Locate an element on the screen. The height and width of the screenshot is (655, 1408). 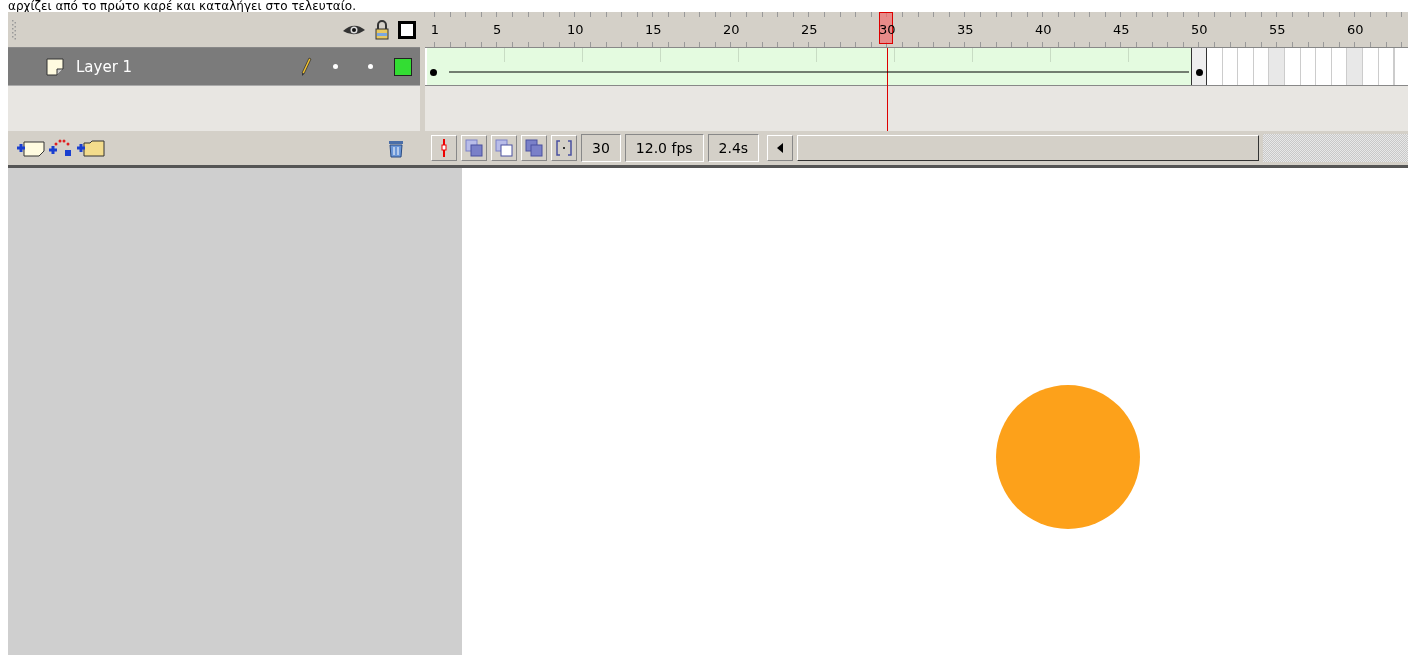
frame-number: 25 is located at coordinates (809, 29).